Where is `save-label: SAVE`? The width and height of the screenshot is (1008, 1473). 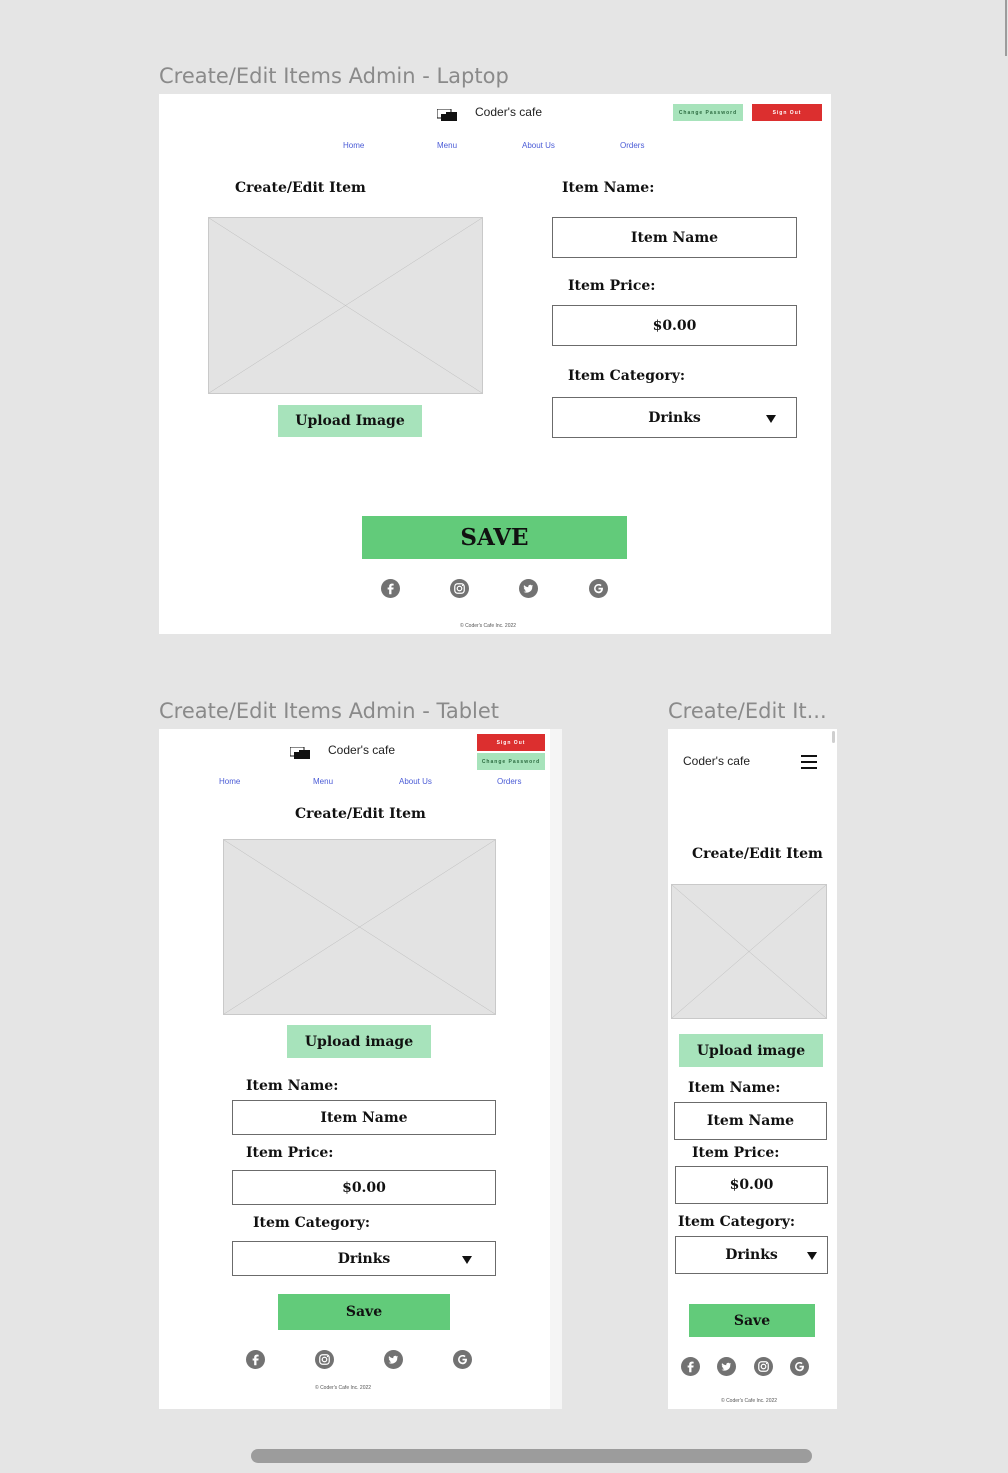
save-label: SAVE is located at coordinates (494, 537).